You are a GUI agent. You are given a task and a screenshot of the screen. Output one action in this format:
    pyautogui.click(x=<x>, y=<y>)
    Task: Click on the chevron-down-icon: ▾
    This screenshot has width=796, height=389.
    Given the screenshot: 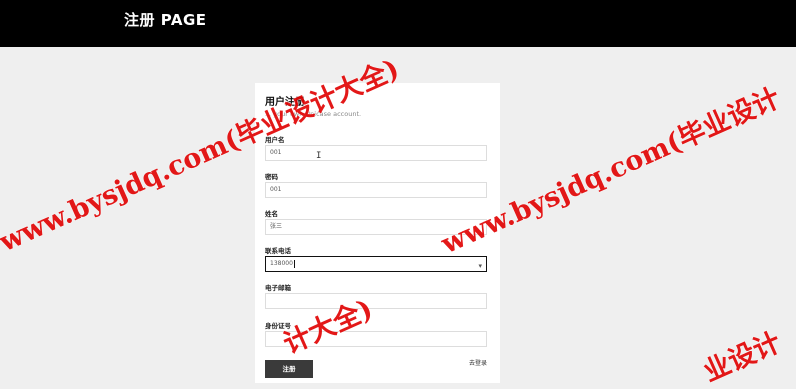 What is the action you would take?
    pyautogui.click(x=480, y=266)
    